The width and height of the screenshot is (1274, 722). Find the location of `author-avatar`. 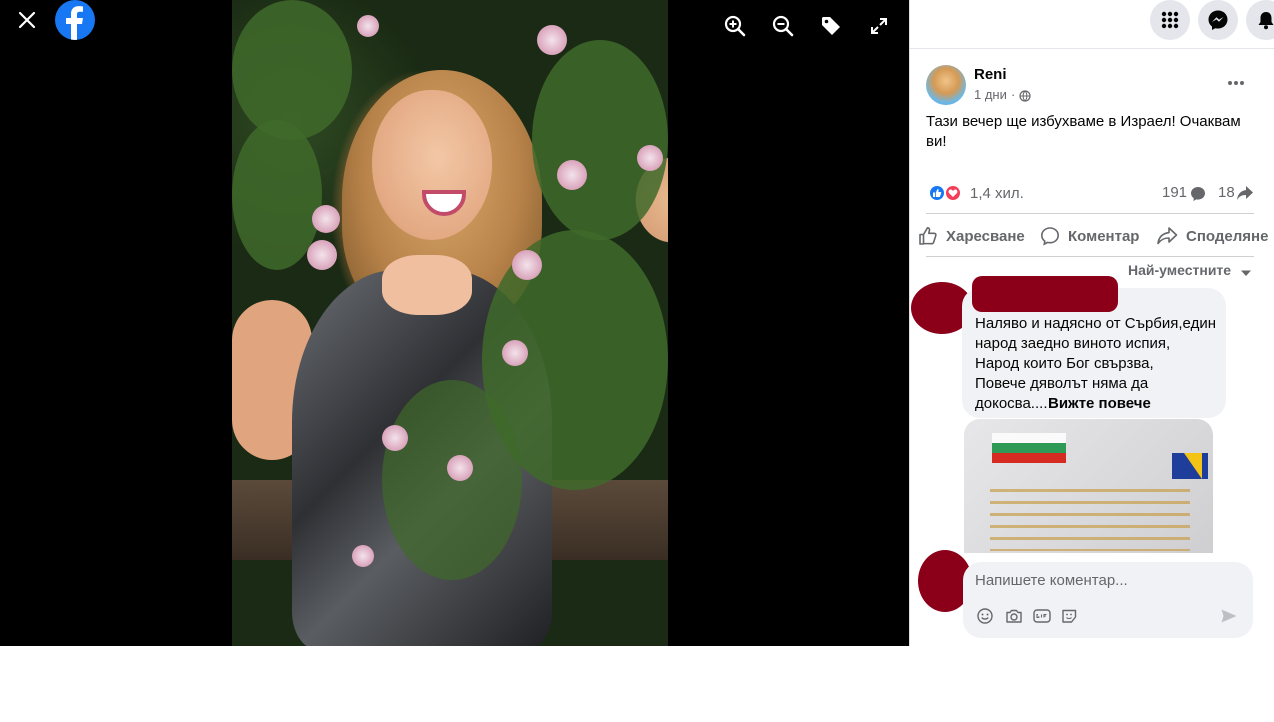

author-avatar is located at coordinates (946, 85).